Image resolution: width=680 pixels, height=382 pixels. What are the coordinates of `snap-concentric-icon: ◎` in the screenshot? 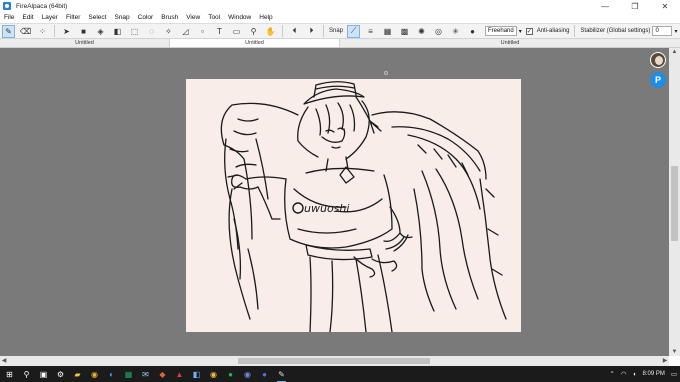 It's located at (438, 31).